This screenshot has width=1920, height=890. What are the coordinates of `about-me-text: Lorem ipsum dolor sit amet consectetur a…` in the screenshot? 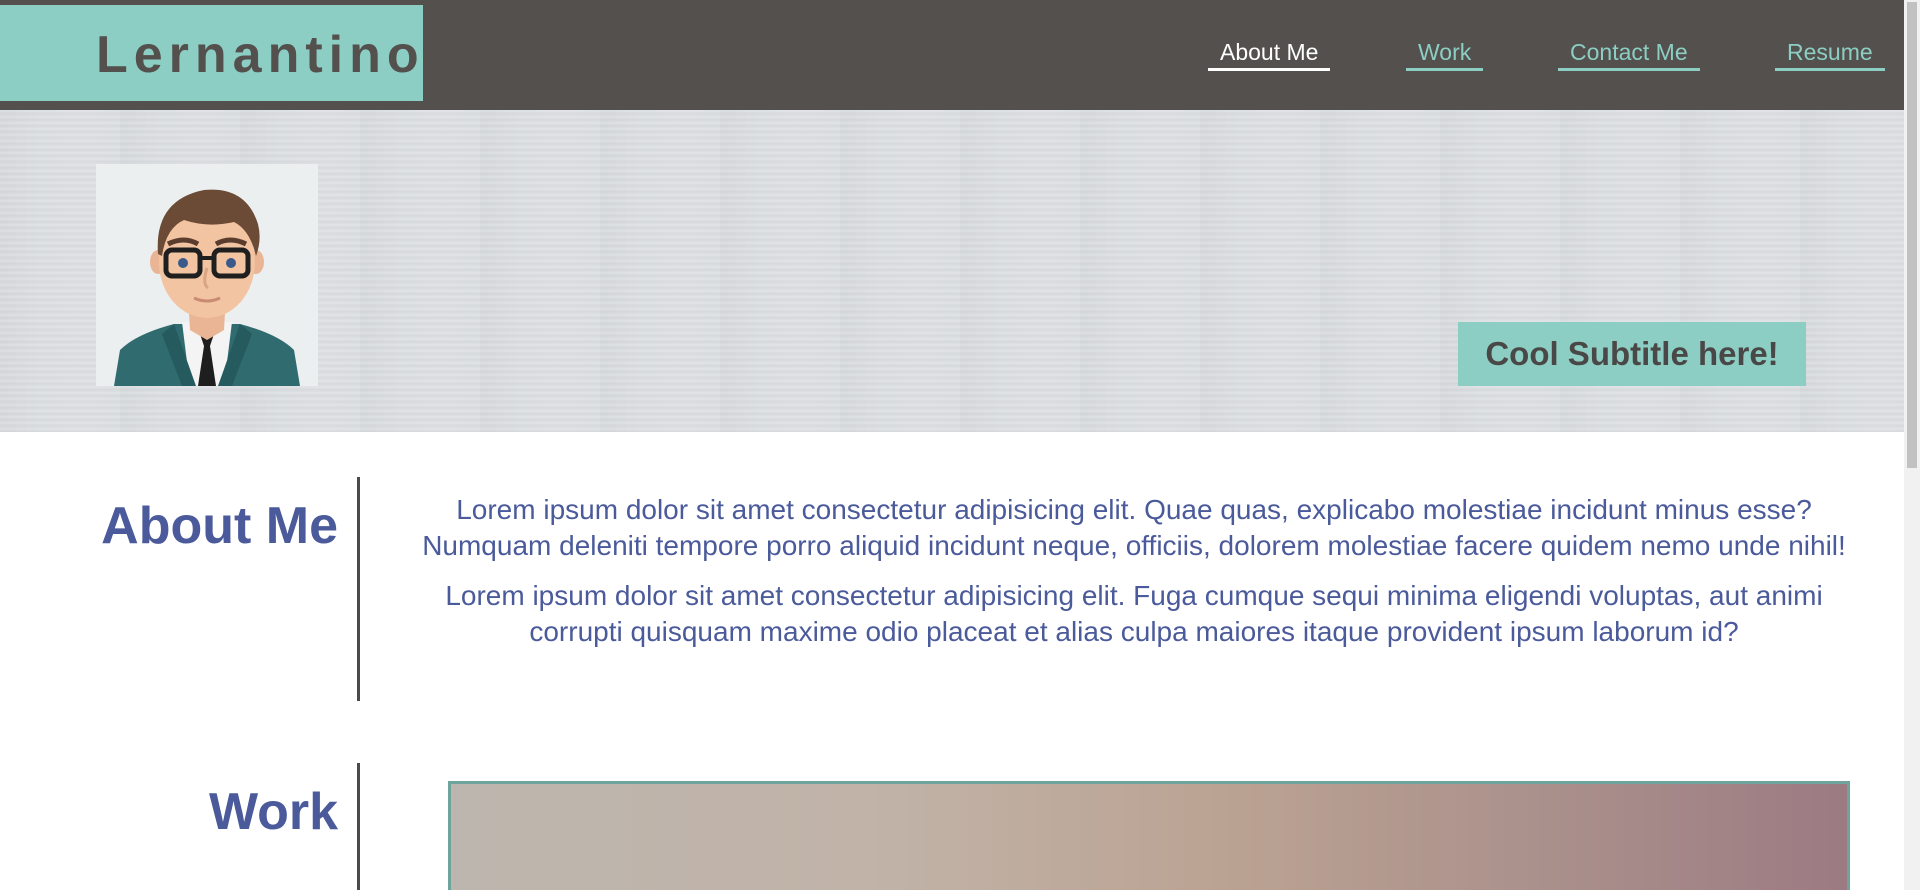 It's located at (1134, 578).